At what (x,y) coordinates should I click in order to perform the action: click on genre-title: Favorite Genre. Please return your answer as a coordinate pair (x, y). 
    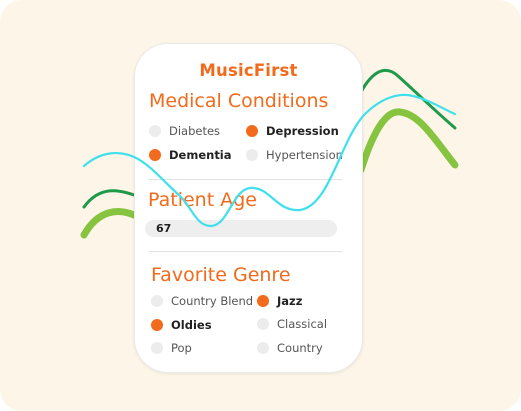
    Looking at the image, I should click on (221, 275).